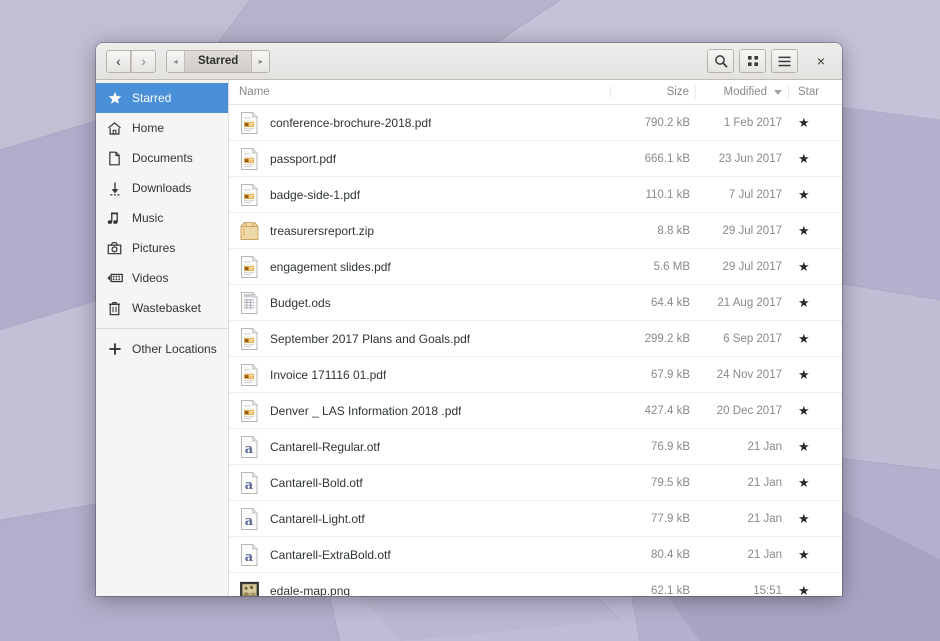 The height and width of the screenshot is (641, 940). I want to click on sidebar-item-downloads: Downloads, so click(162, 188).